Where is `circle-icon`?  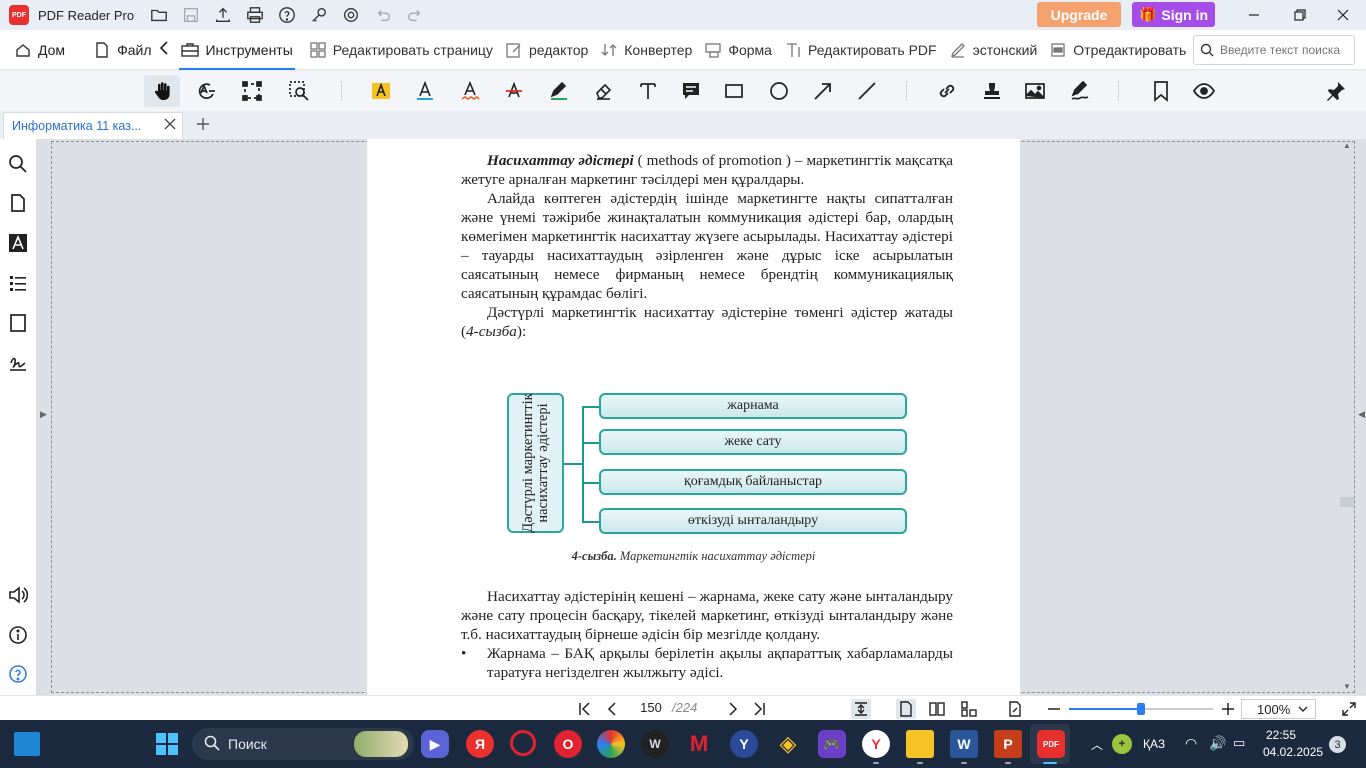
circle-icon is located at coordinates (779, 91).